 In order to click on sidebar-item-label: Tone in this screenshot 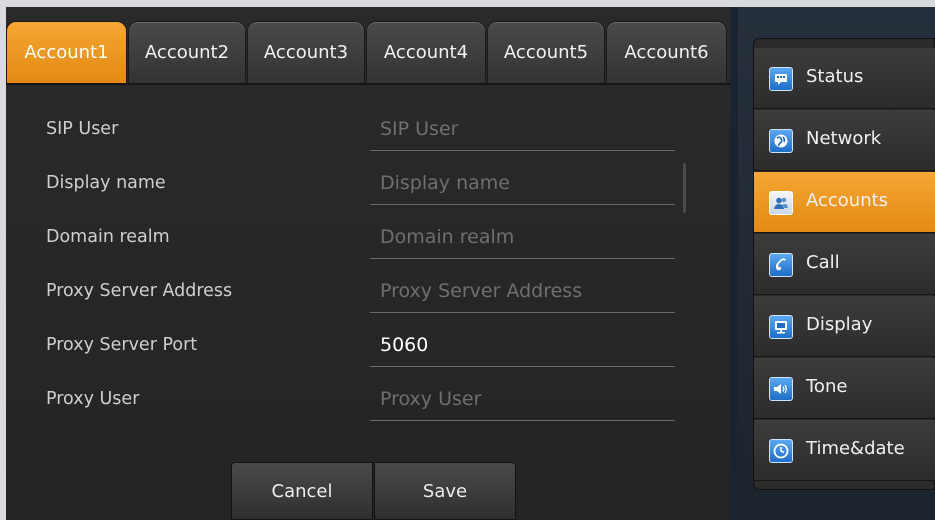, I will do `click(827, 386)`.